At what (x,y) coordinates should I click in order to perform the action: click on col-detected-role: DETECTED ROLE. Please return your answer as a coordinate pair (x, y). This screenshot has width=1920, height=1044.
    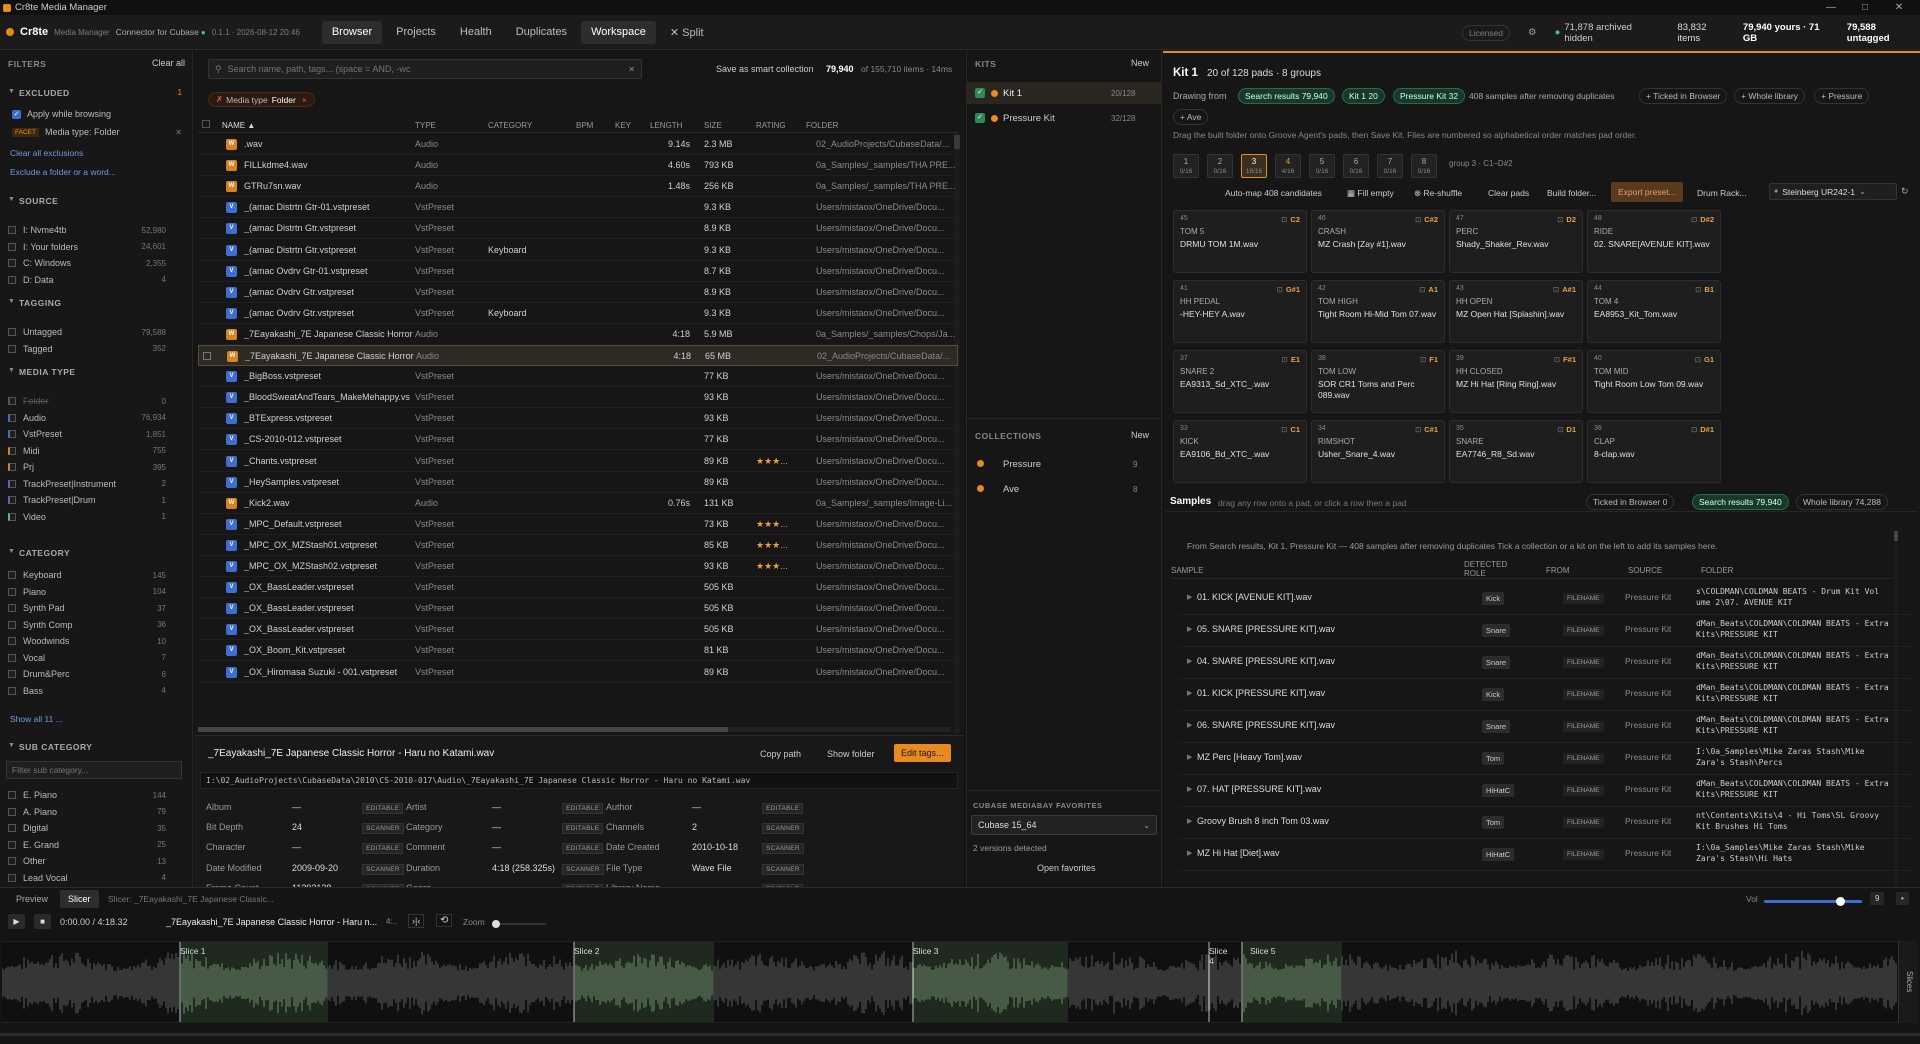
    Looking at the image, I should click on (1489, 569).